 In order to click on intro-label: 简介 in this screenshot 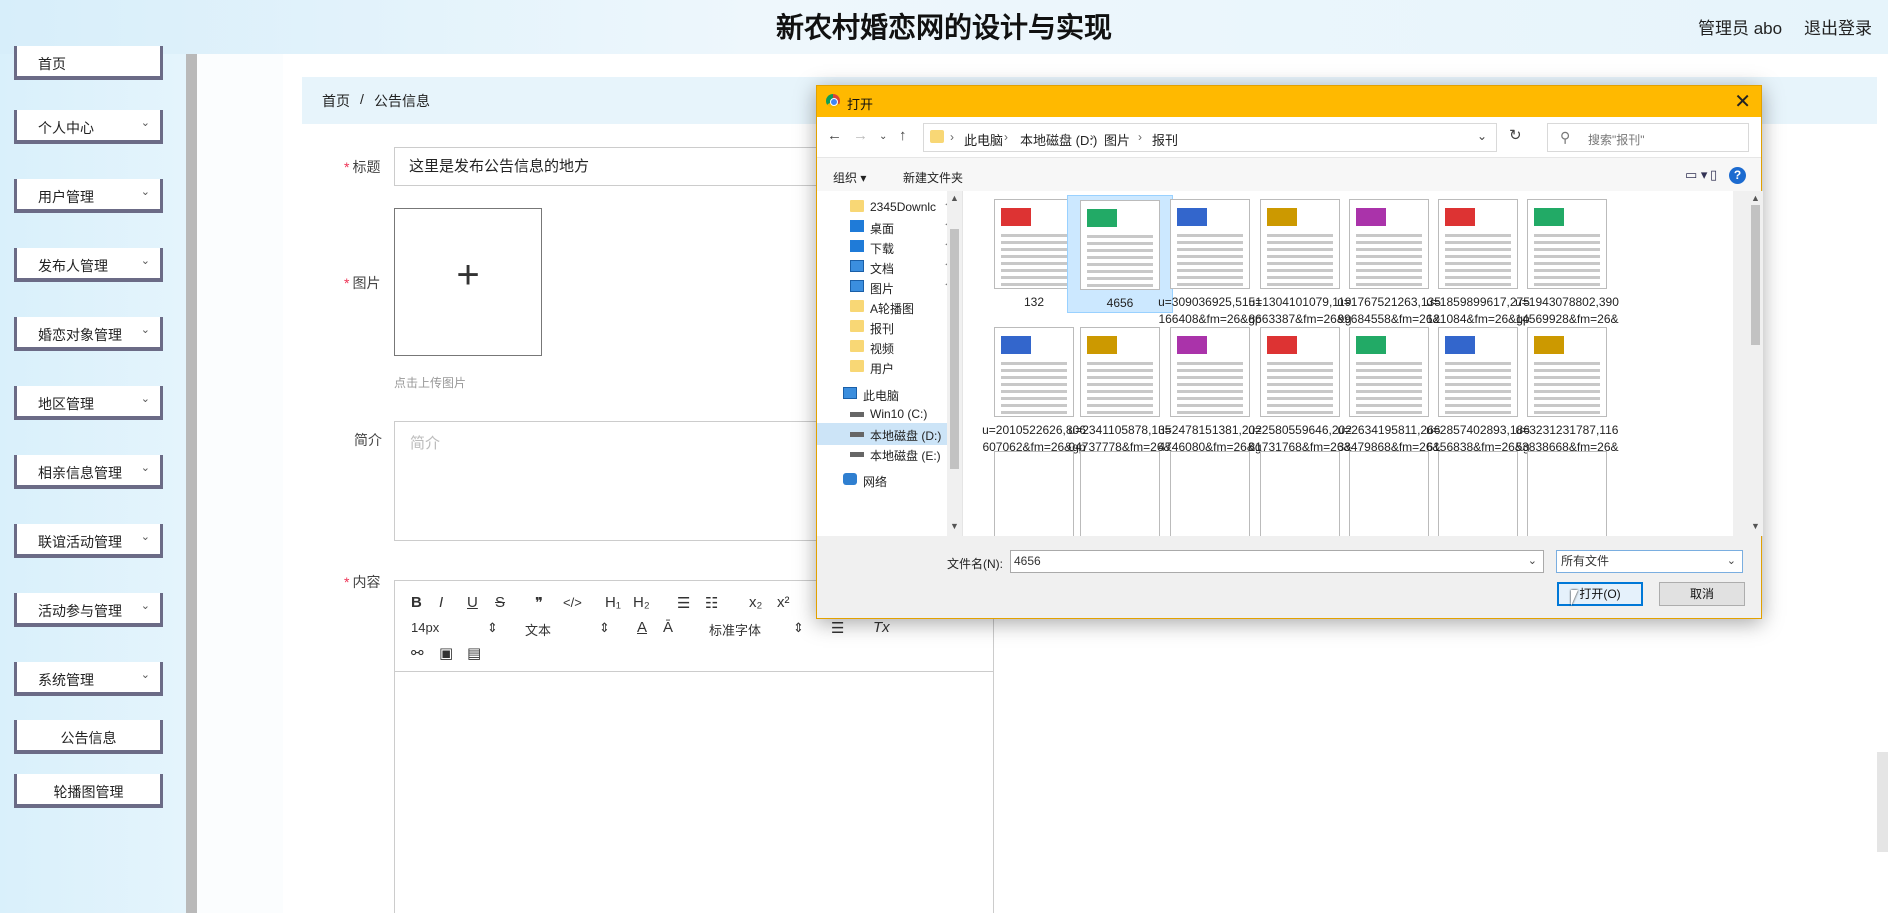, I will do `click(368, 440)`.